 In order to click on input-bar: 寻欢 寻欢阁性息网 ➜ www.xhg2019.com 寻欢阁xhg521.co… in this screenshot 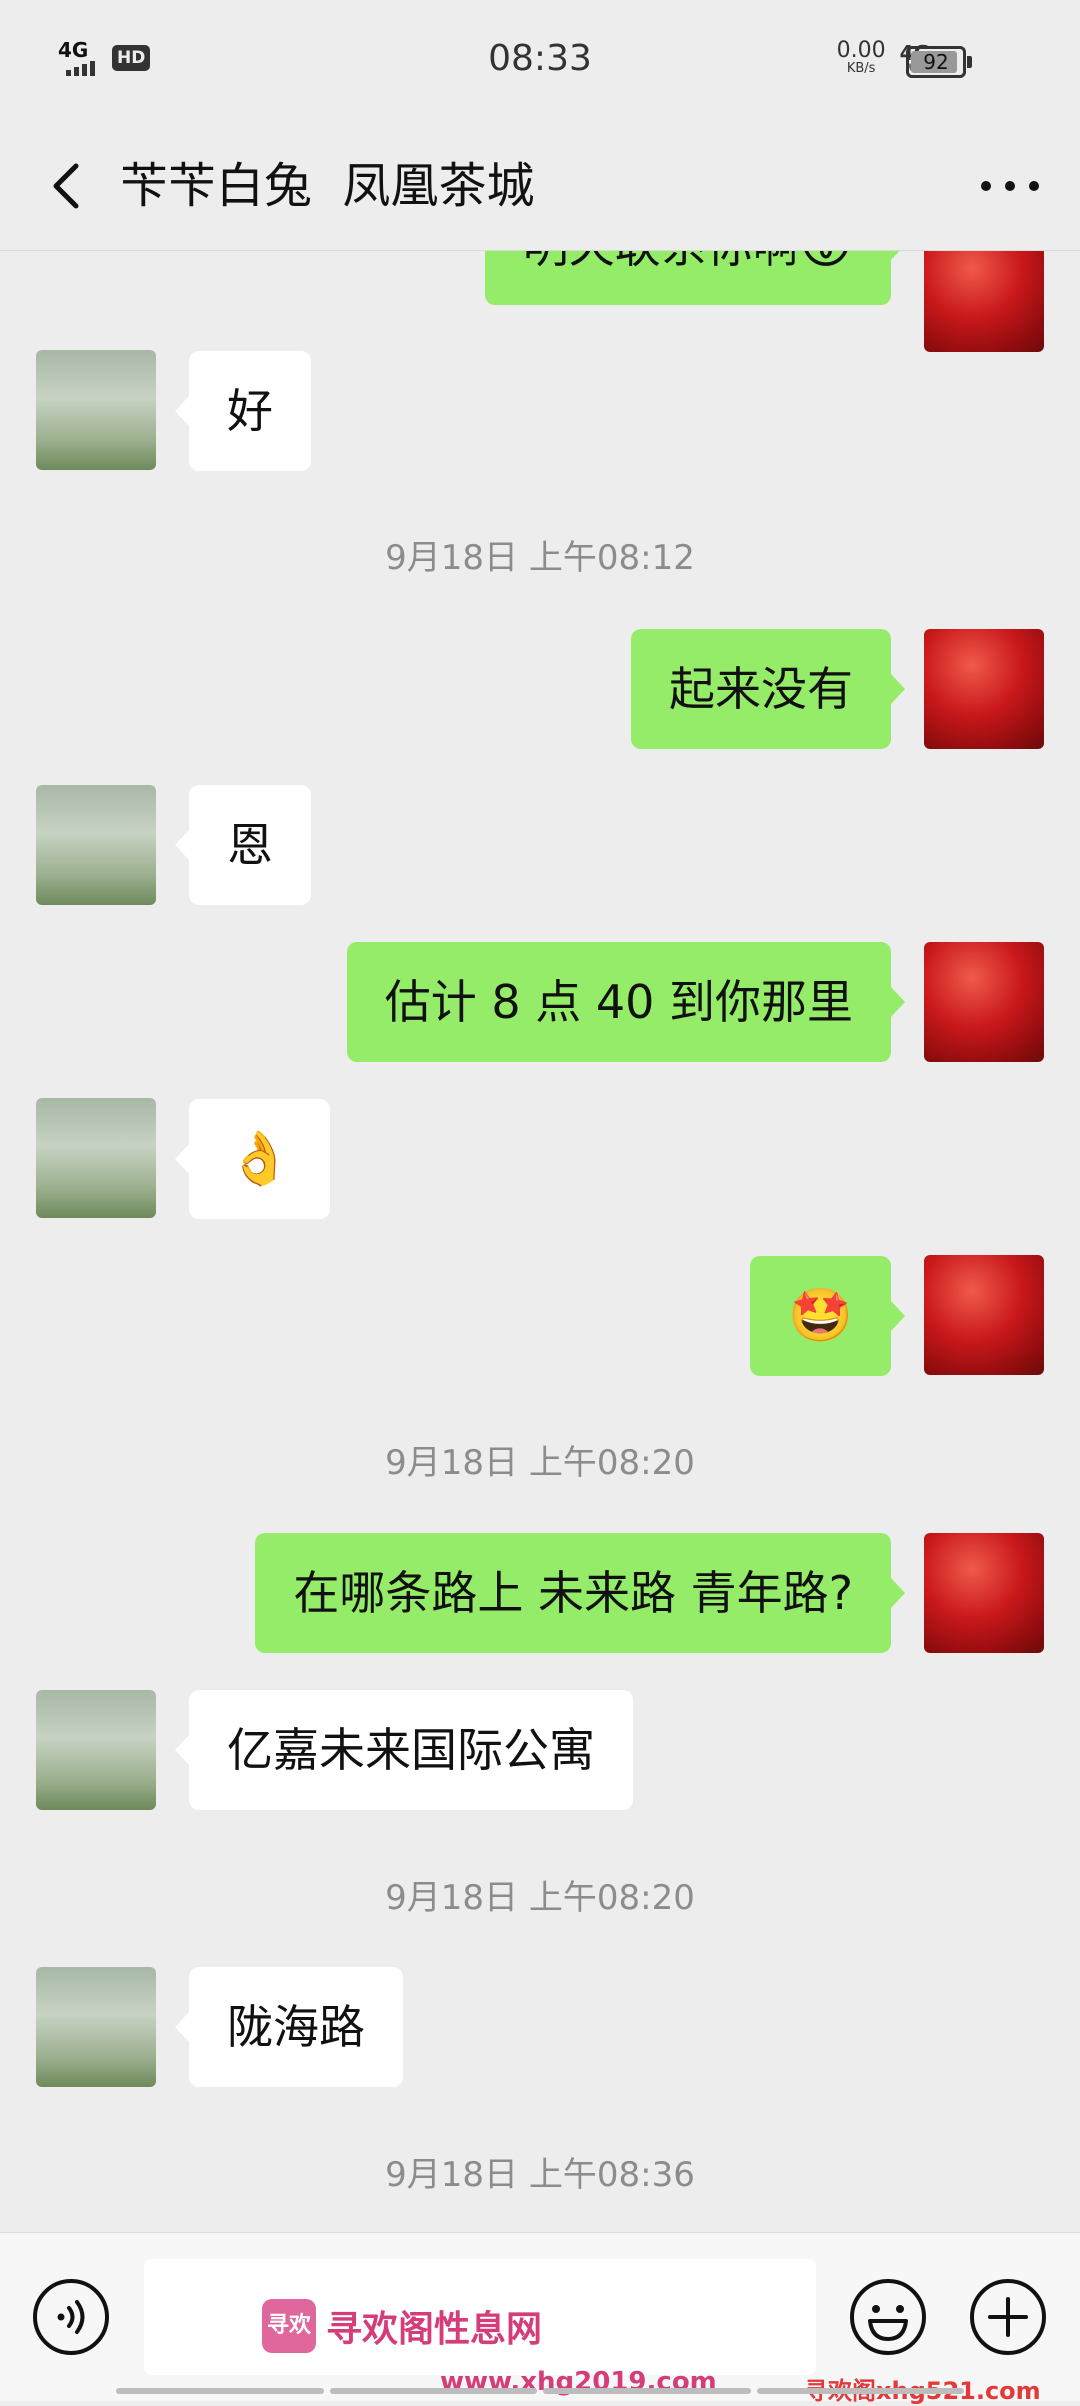, I will do `click(540, 2318)`.